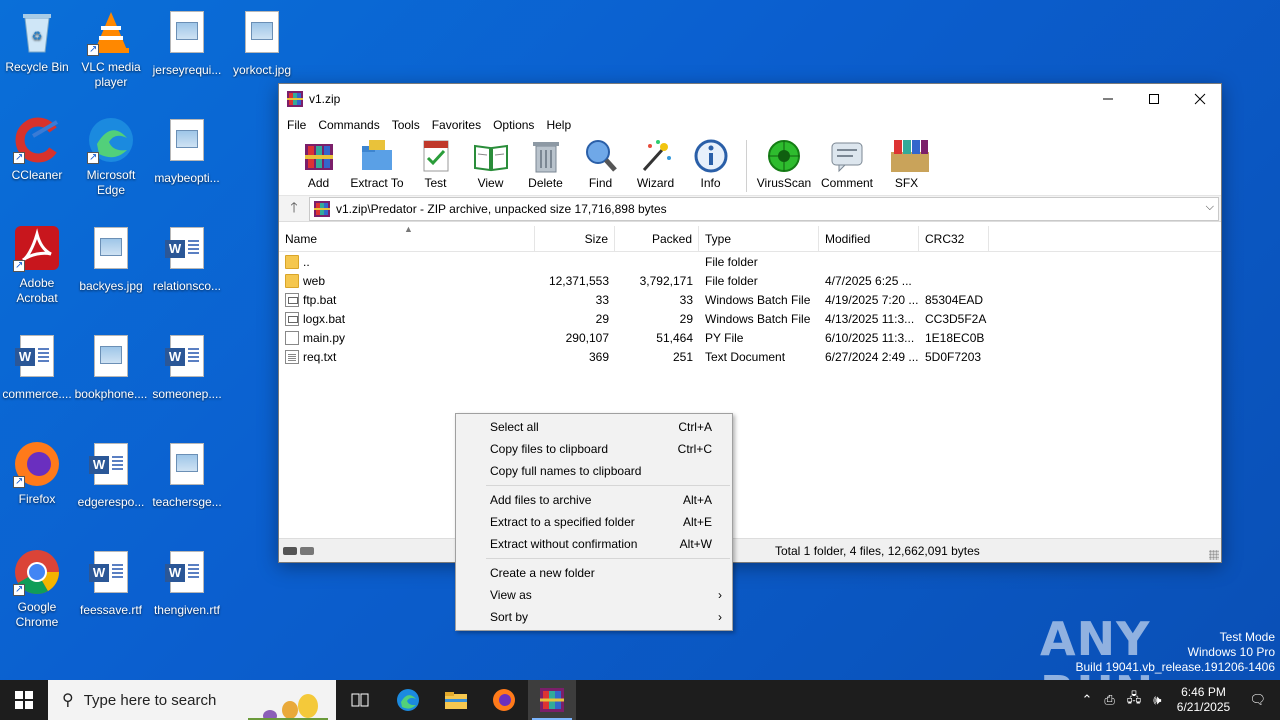 The width and height of the screenshot is (1280, 720). I want to click on taskbar-search: ⚲ Type here to search, so click(192, 700).